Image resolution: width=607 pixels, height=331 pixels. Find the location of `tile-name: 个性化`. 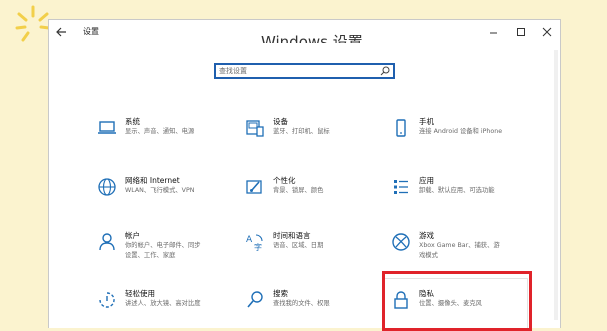

tile-name: 个性化 is located at coordinates (284, 180).